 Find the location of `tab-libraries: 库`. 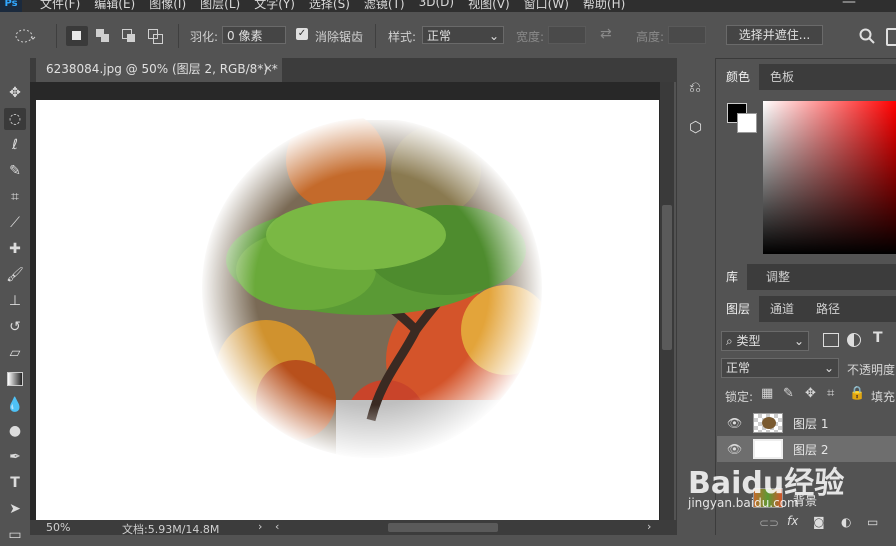

tab-libraries: 库 is located at coordinates (732, 277).